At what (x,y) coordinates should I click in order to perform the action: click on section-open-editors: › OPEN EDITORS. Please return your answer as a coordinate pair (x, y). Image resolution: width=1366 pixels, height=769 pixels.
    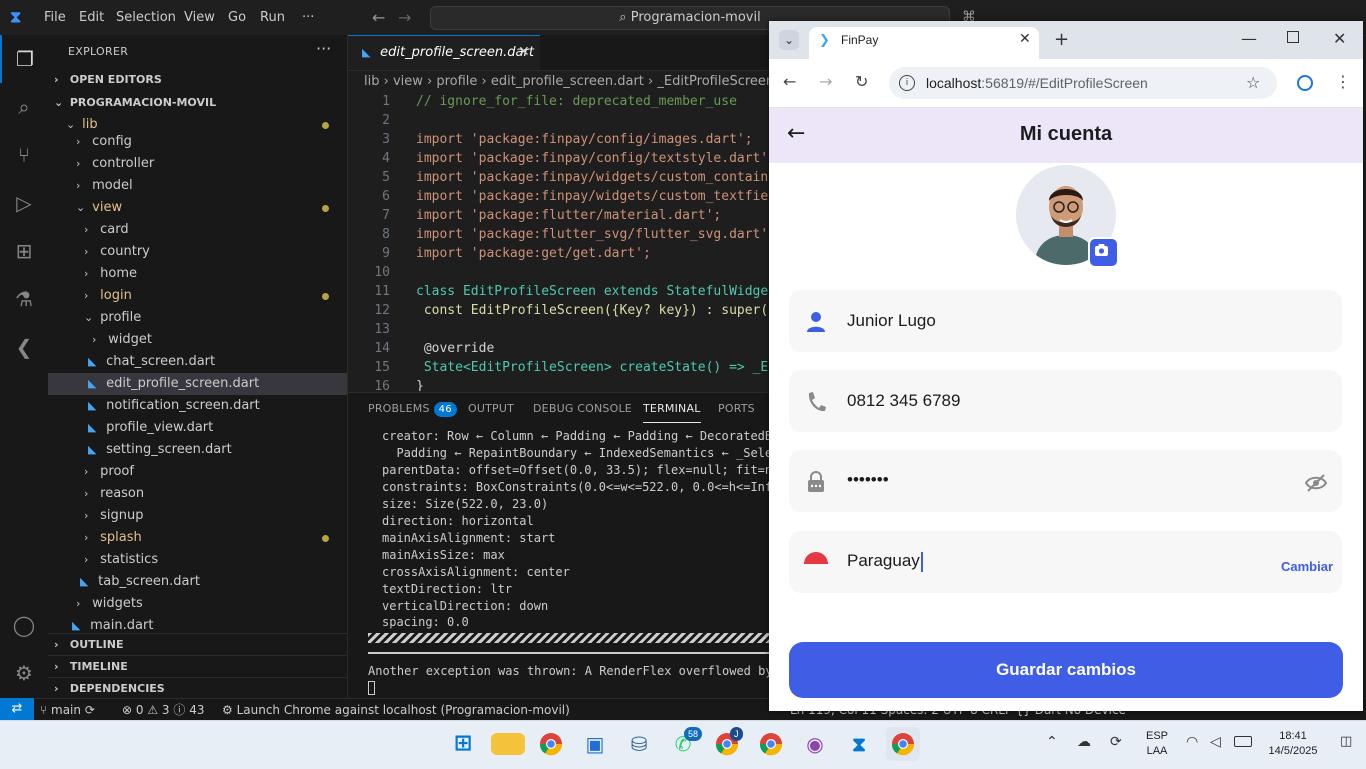
    Looking at the image, I should click on (197, 80).